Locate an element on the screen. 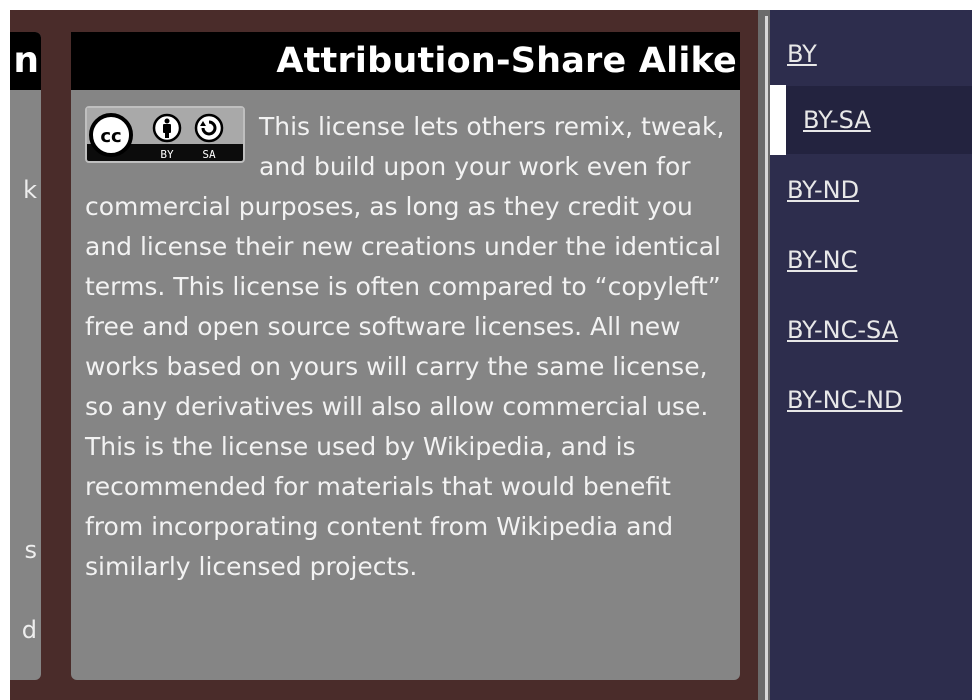 Image resolution: width=972 pixels, height=700 pixels. card-title-bar: Attribution-Share Alike is located at coordinates (405, 61).